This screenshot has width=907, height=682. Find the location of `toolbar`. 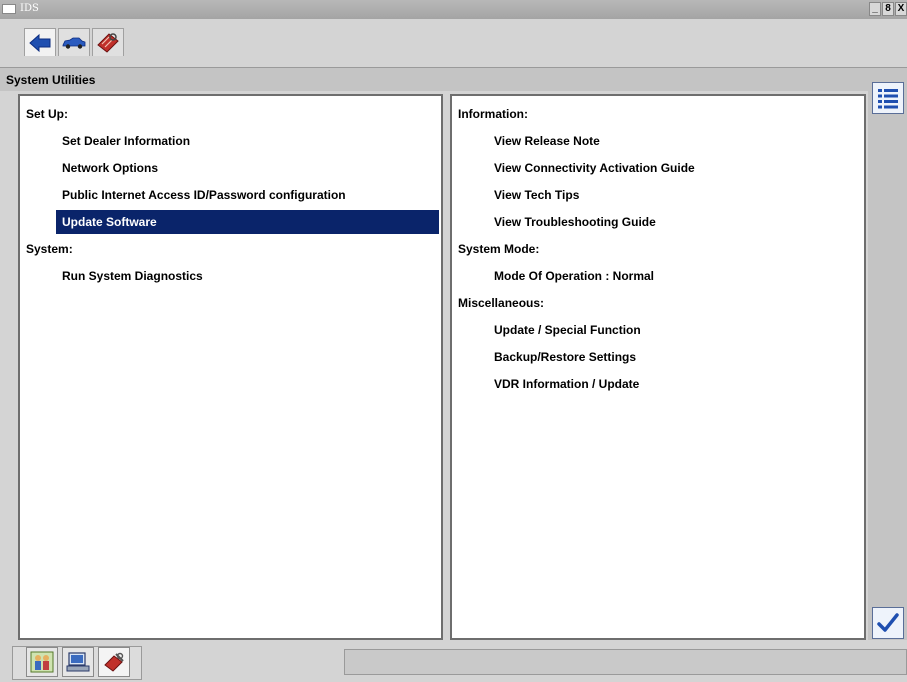

toolbar is located at coordinates (453, 43).